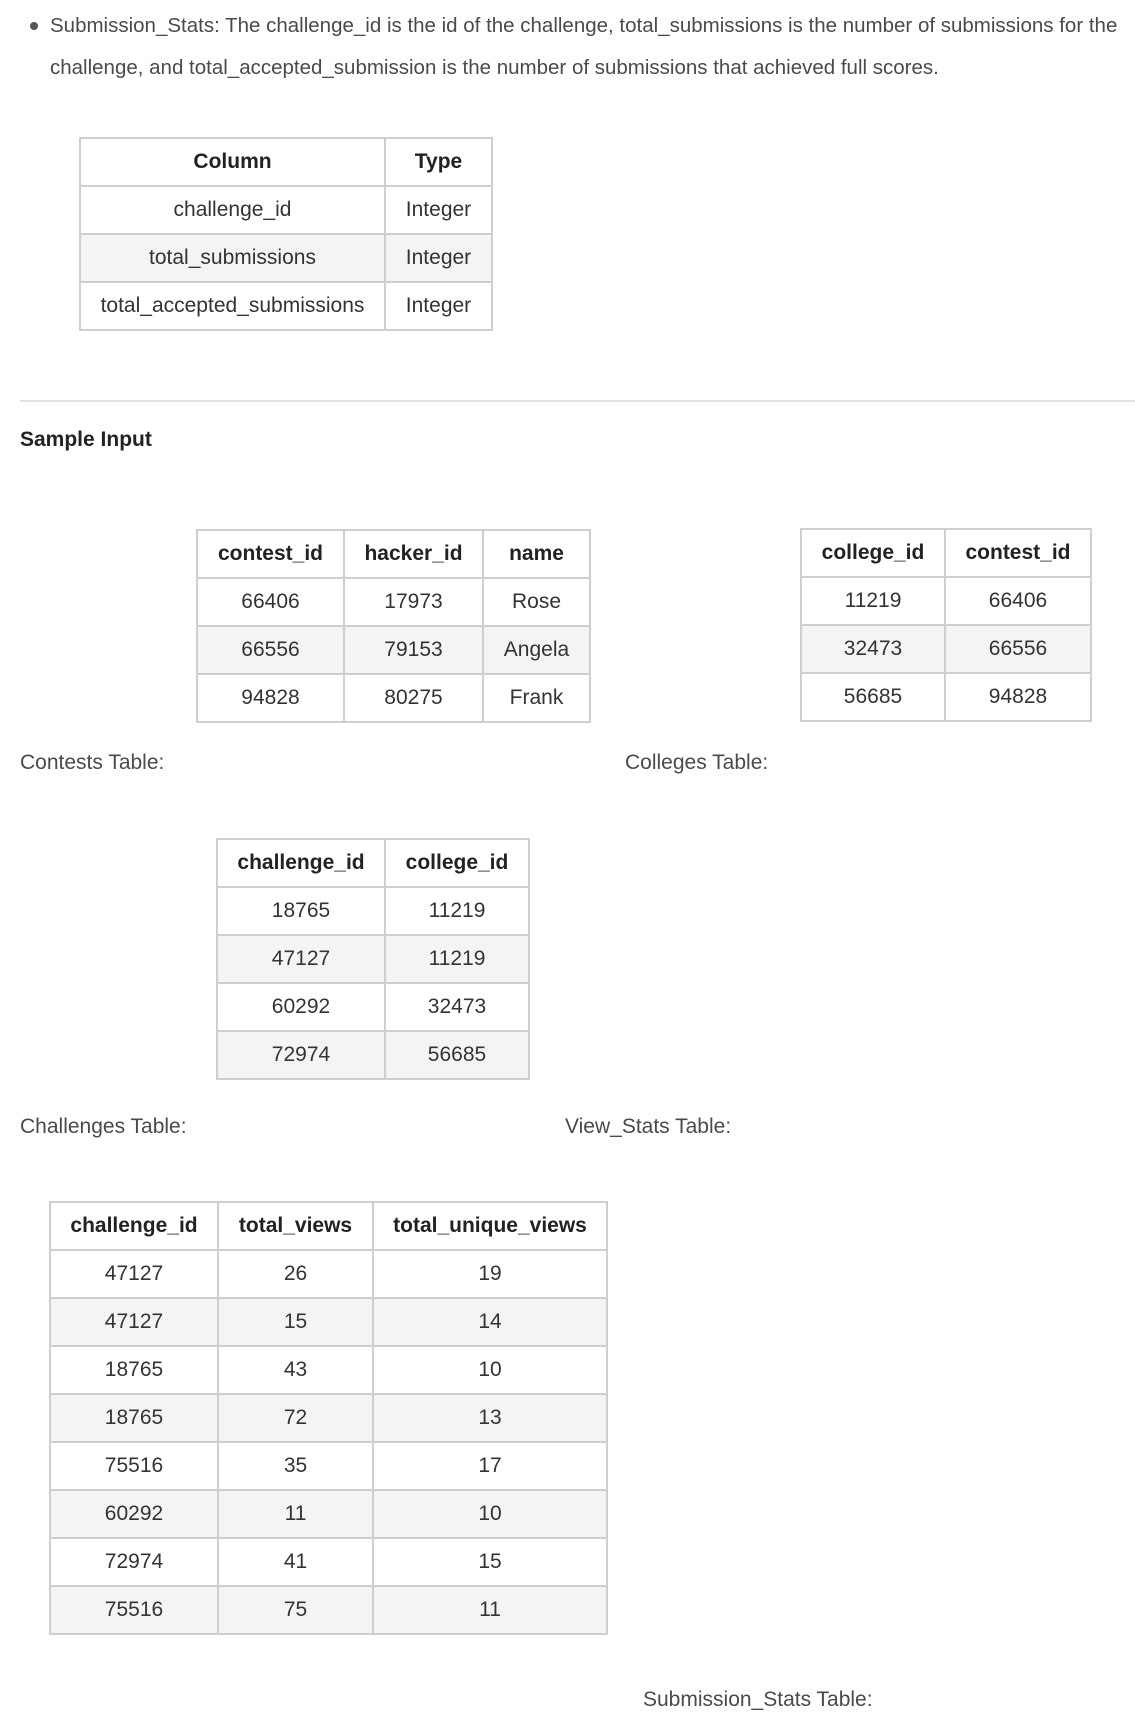 The width and height of the screenshot is (1135, 1728). What do you see at coordinates (536, 650) in the screenshot?
I see `table-cell: Angela` at bounding box center [536, 650].